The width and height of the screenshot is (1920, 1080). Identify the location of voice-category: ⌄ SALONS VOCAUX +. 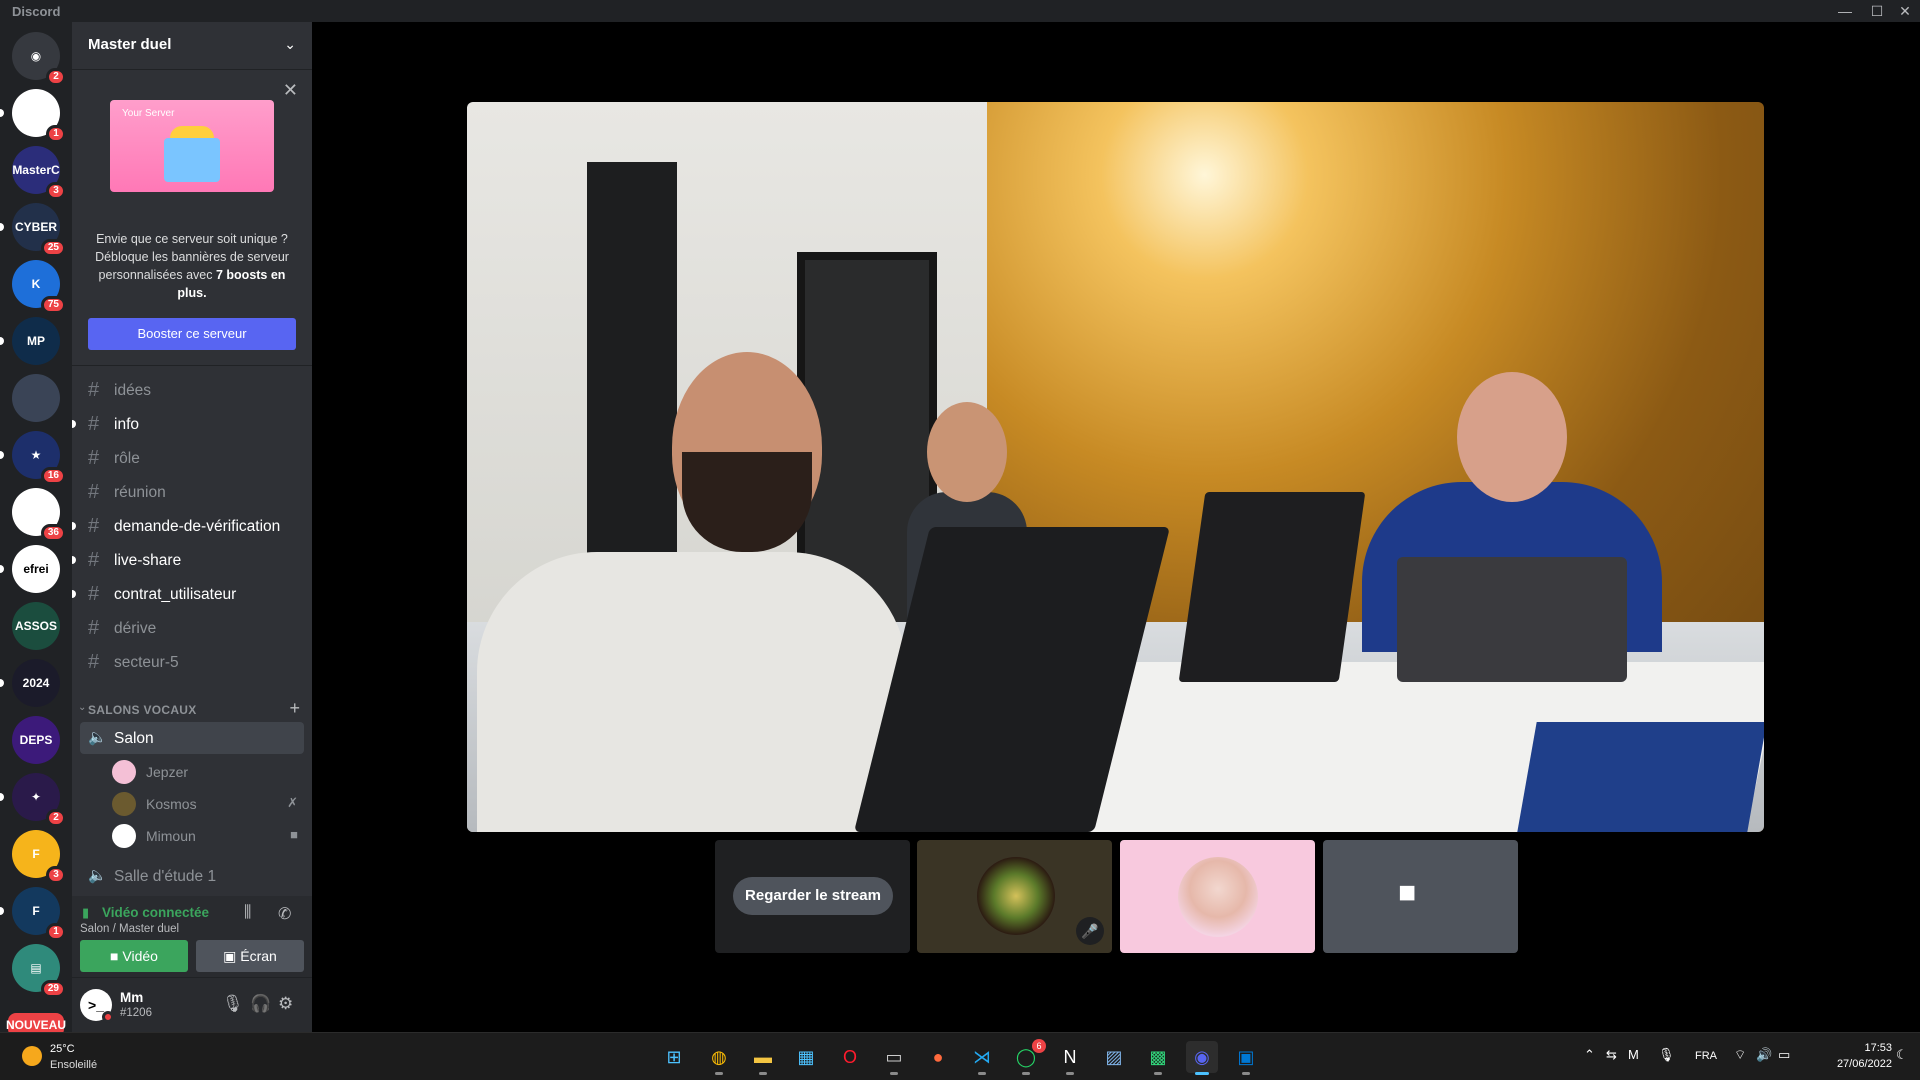
(192, 708).